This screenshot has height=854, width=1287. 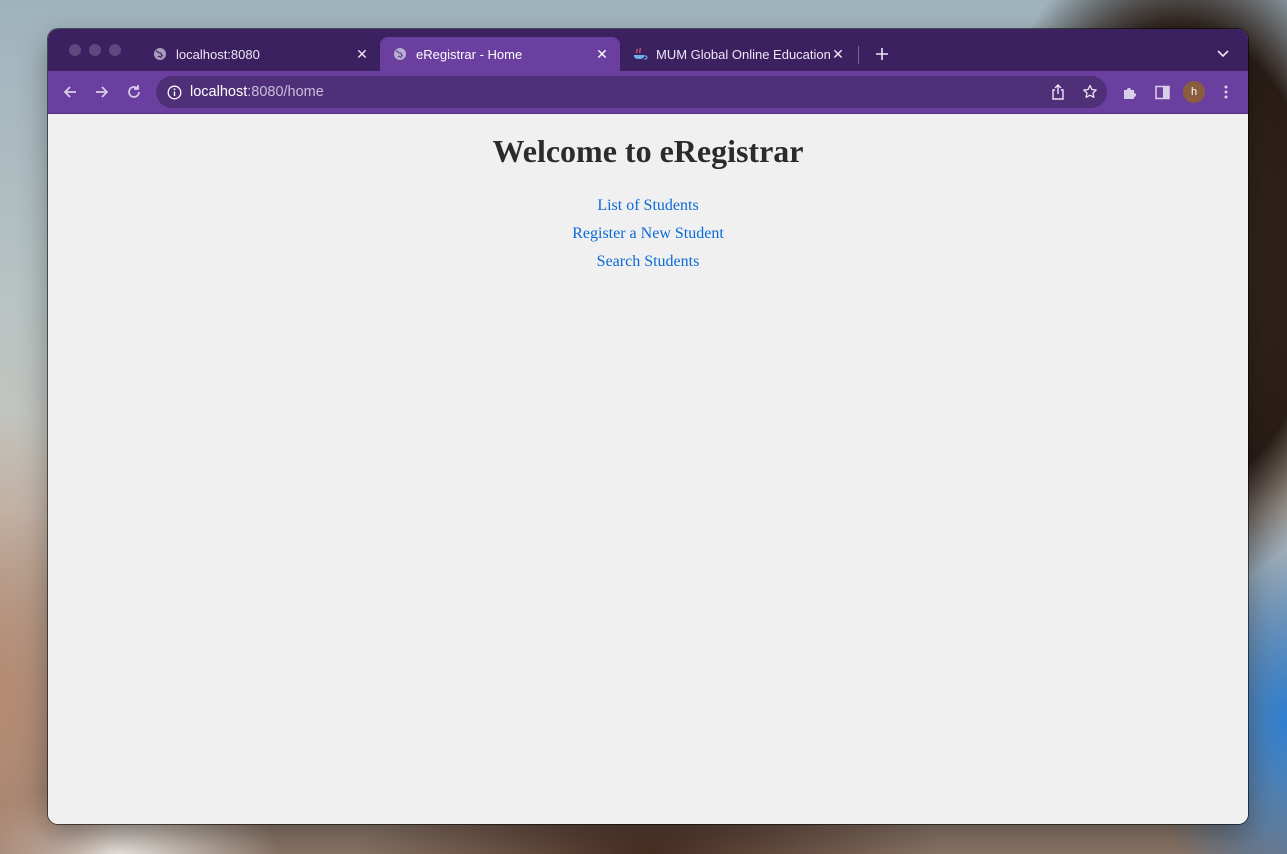 I want to click on tab-localhost: localhost:8080 ✕, so click(x=260, y=54).